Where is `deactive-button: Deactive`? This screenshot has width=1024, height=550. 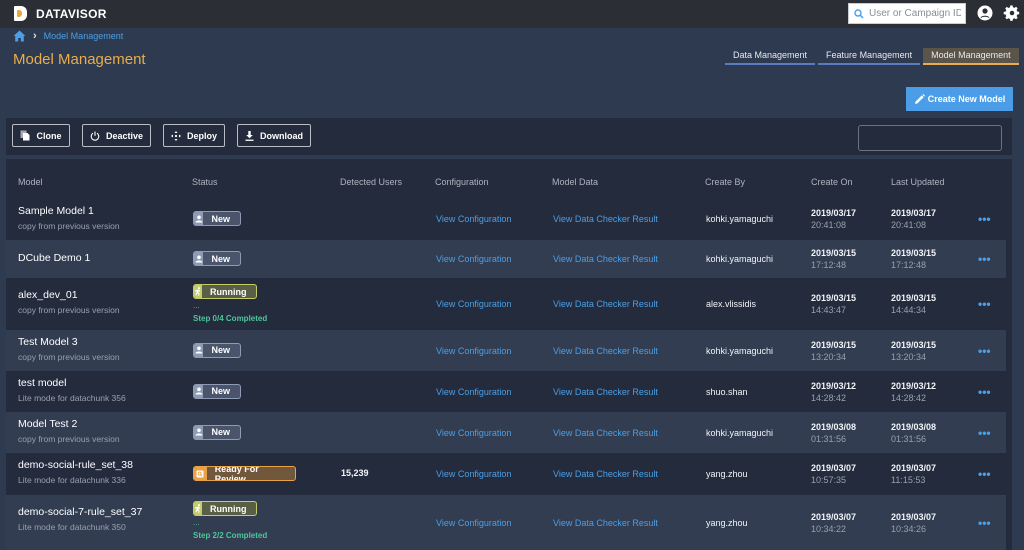
deactive-button: Deactive is located at coordinates (116, 135).